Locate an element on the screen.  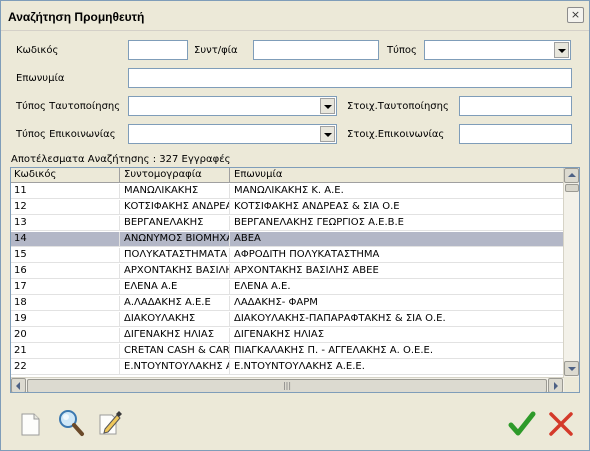
vertical-scrollbar is located at coordinates (571, 272).